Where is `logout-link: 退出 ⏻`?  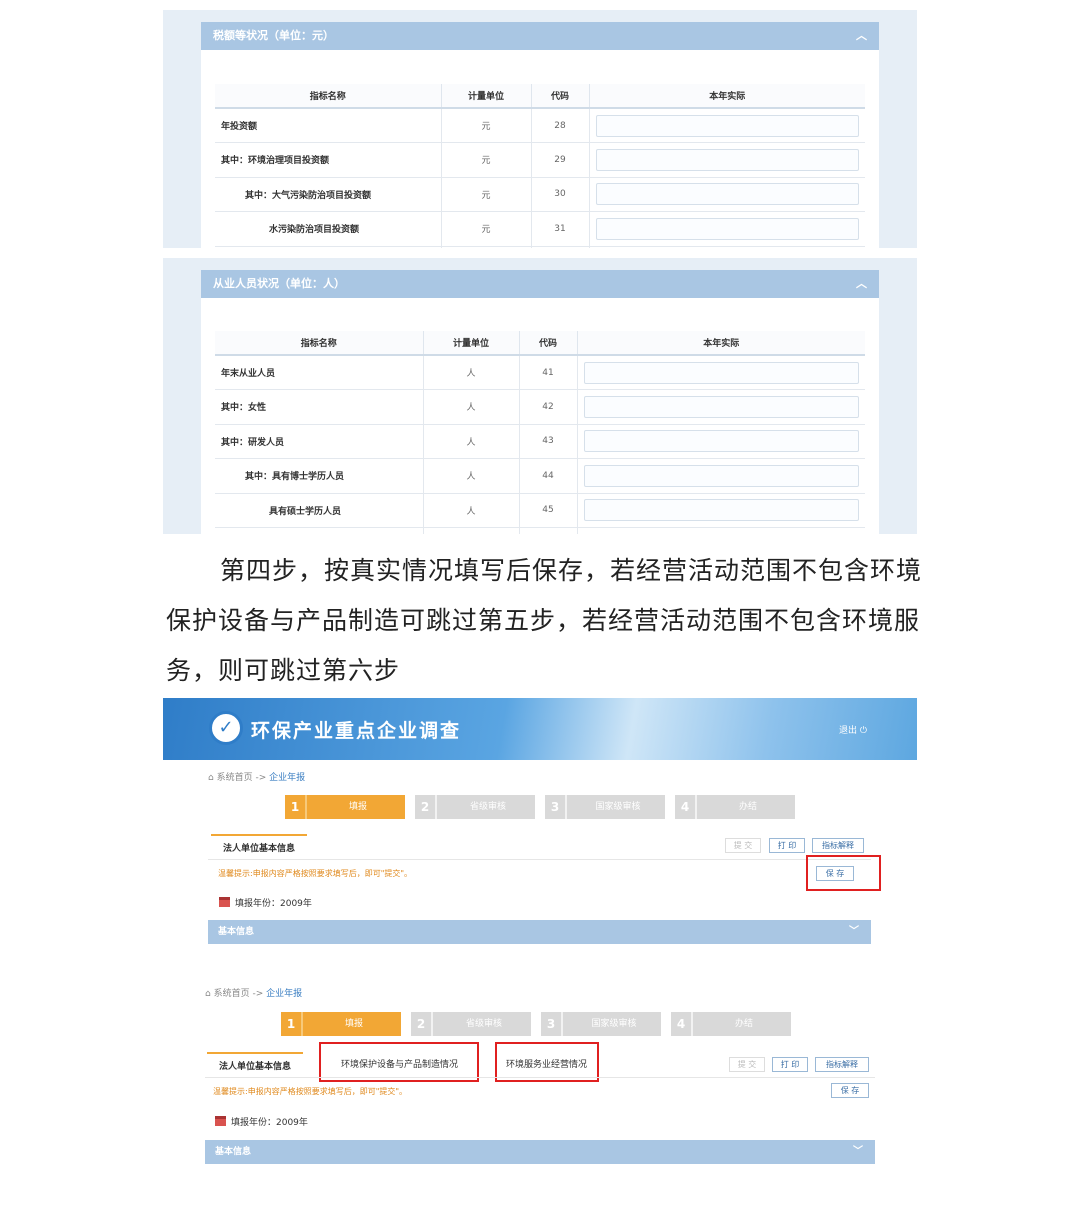
logout-link: 退出 ⏻ is located at coordinates (853, 729).